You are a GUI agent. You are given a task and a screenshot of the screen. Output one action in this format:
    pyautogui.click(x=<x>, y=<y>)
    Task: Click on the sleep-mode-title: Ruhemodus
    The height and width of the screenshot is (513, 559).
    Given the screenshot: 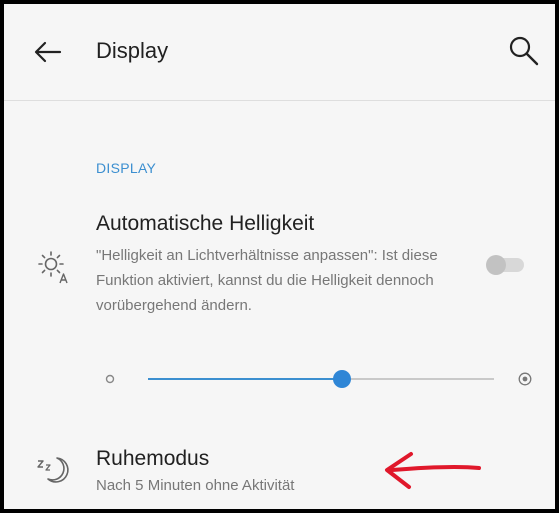 What is the action you would take?
    pyautogui.click(x=153, y=458)
    